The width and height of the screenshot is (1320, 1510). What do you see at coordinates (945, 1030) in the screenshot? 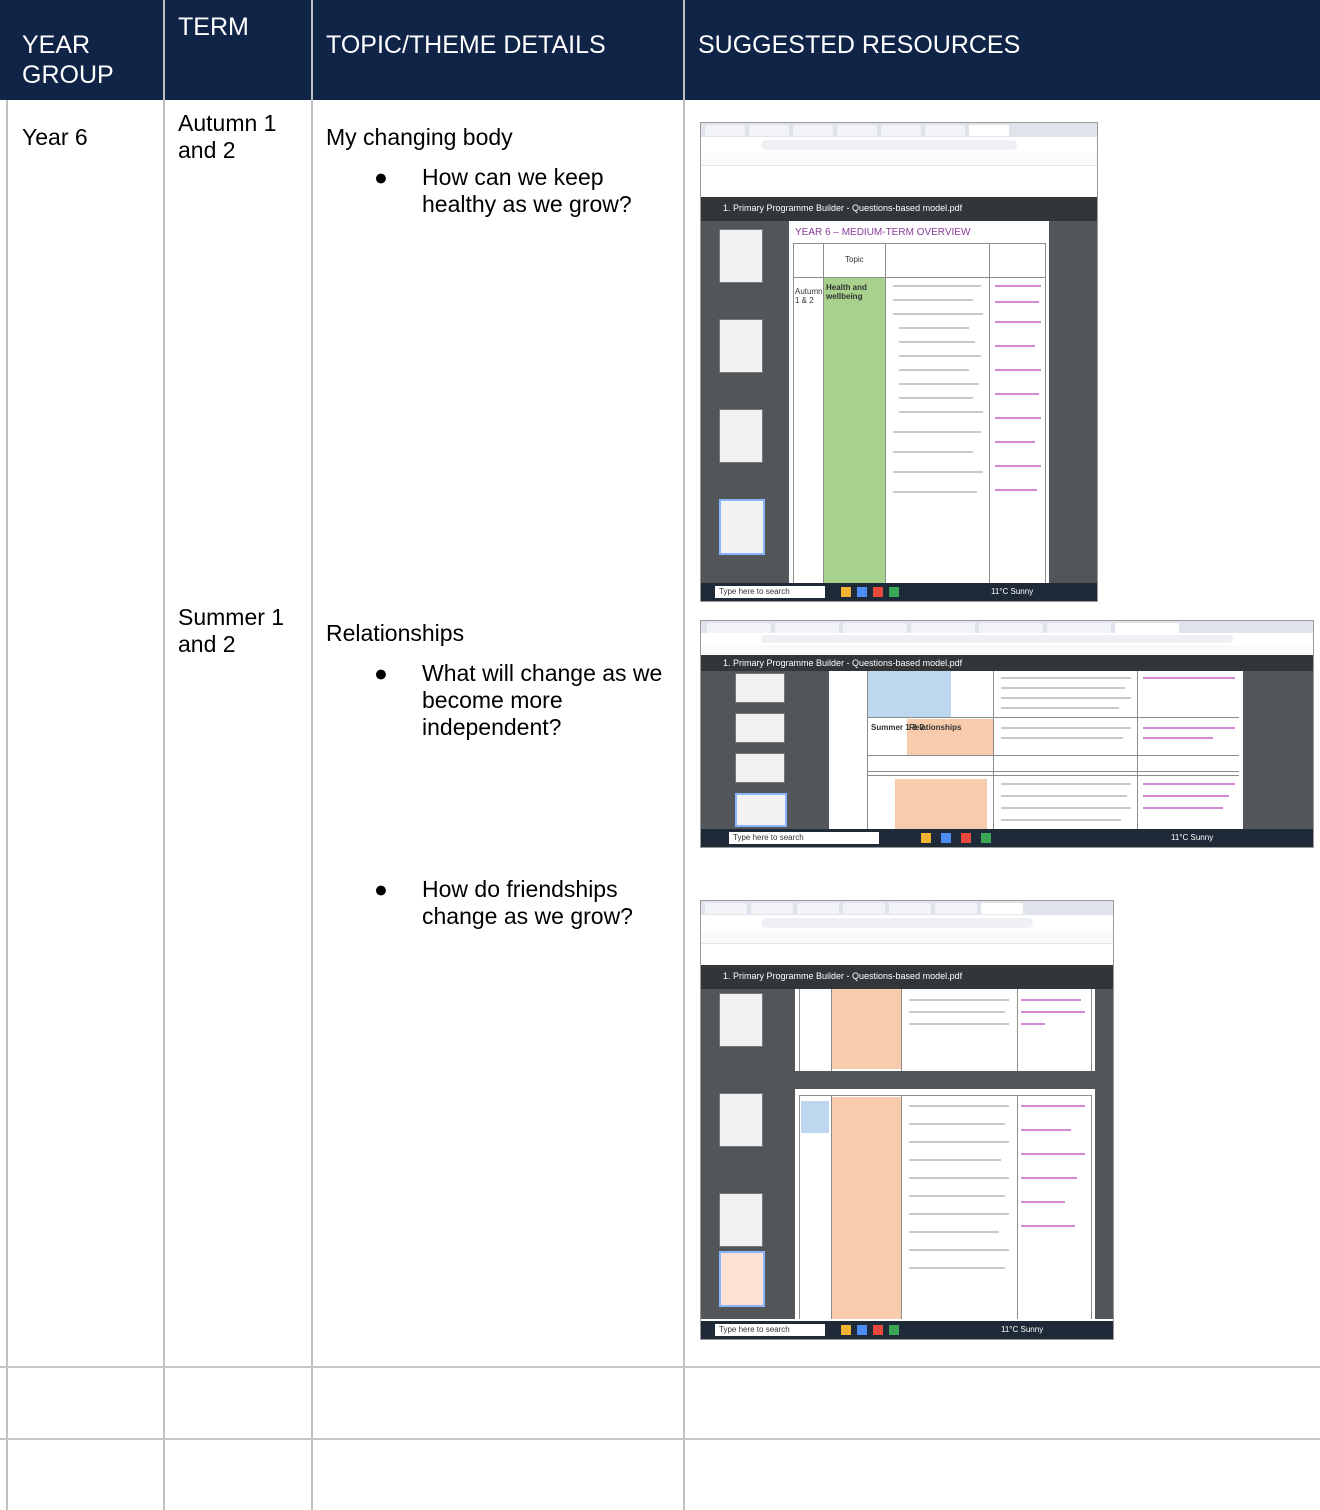
I see `pdf-page` at bounding box center [945, 1030].